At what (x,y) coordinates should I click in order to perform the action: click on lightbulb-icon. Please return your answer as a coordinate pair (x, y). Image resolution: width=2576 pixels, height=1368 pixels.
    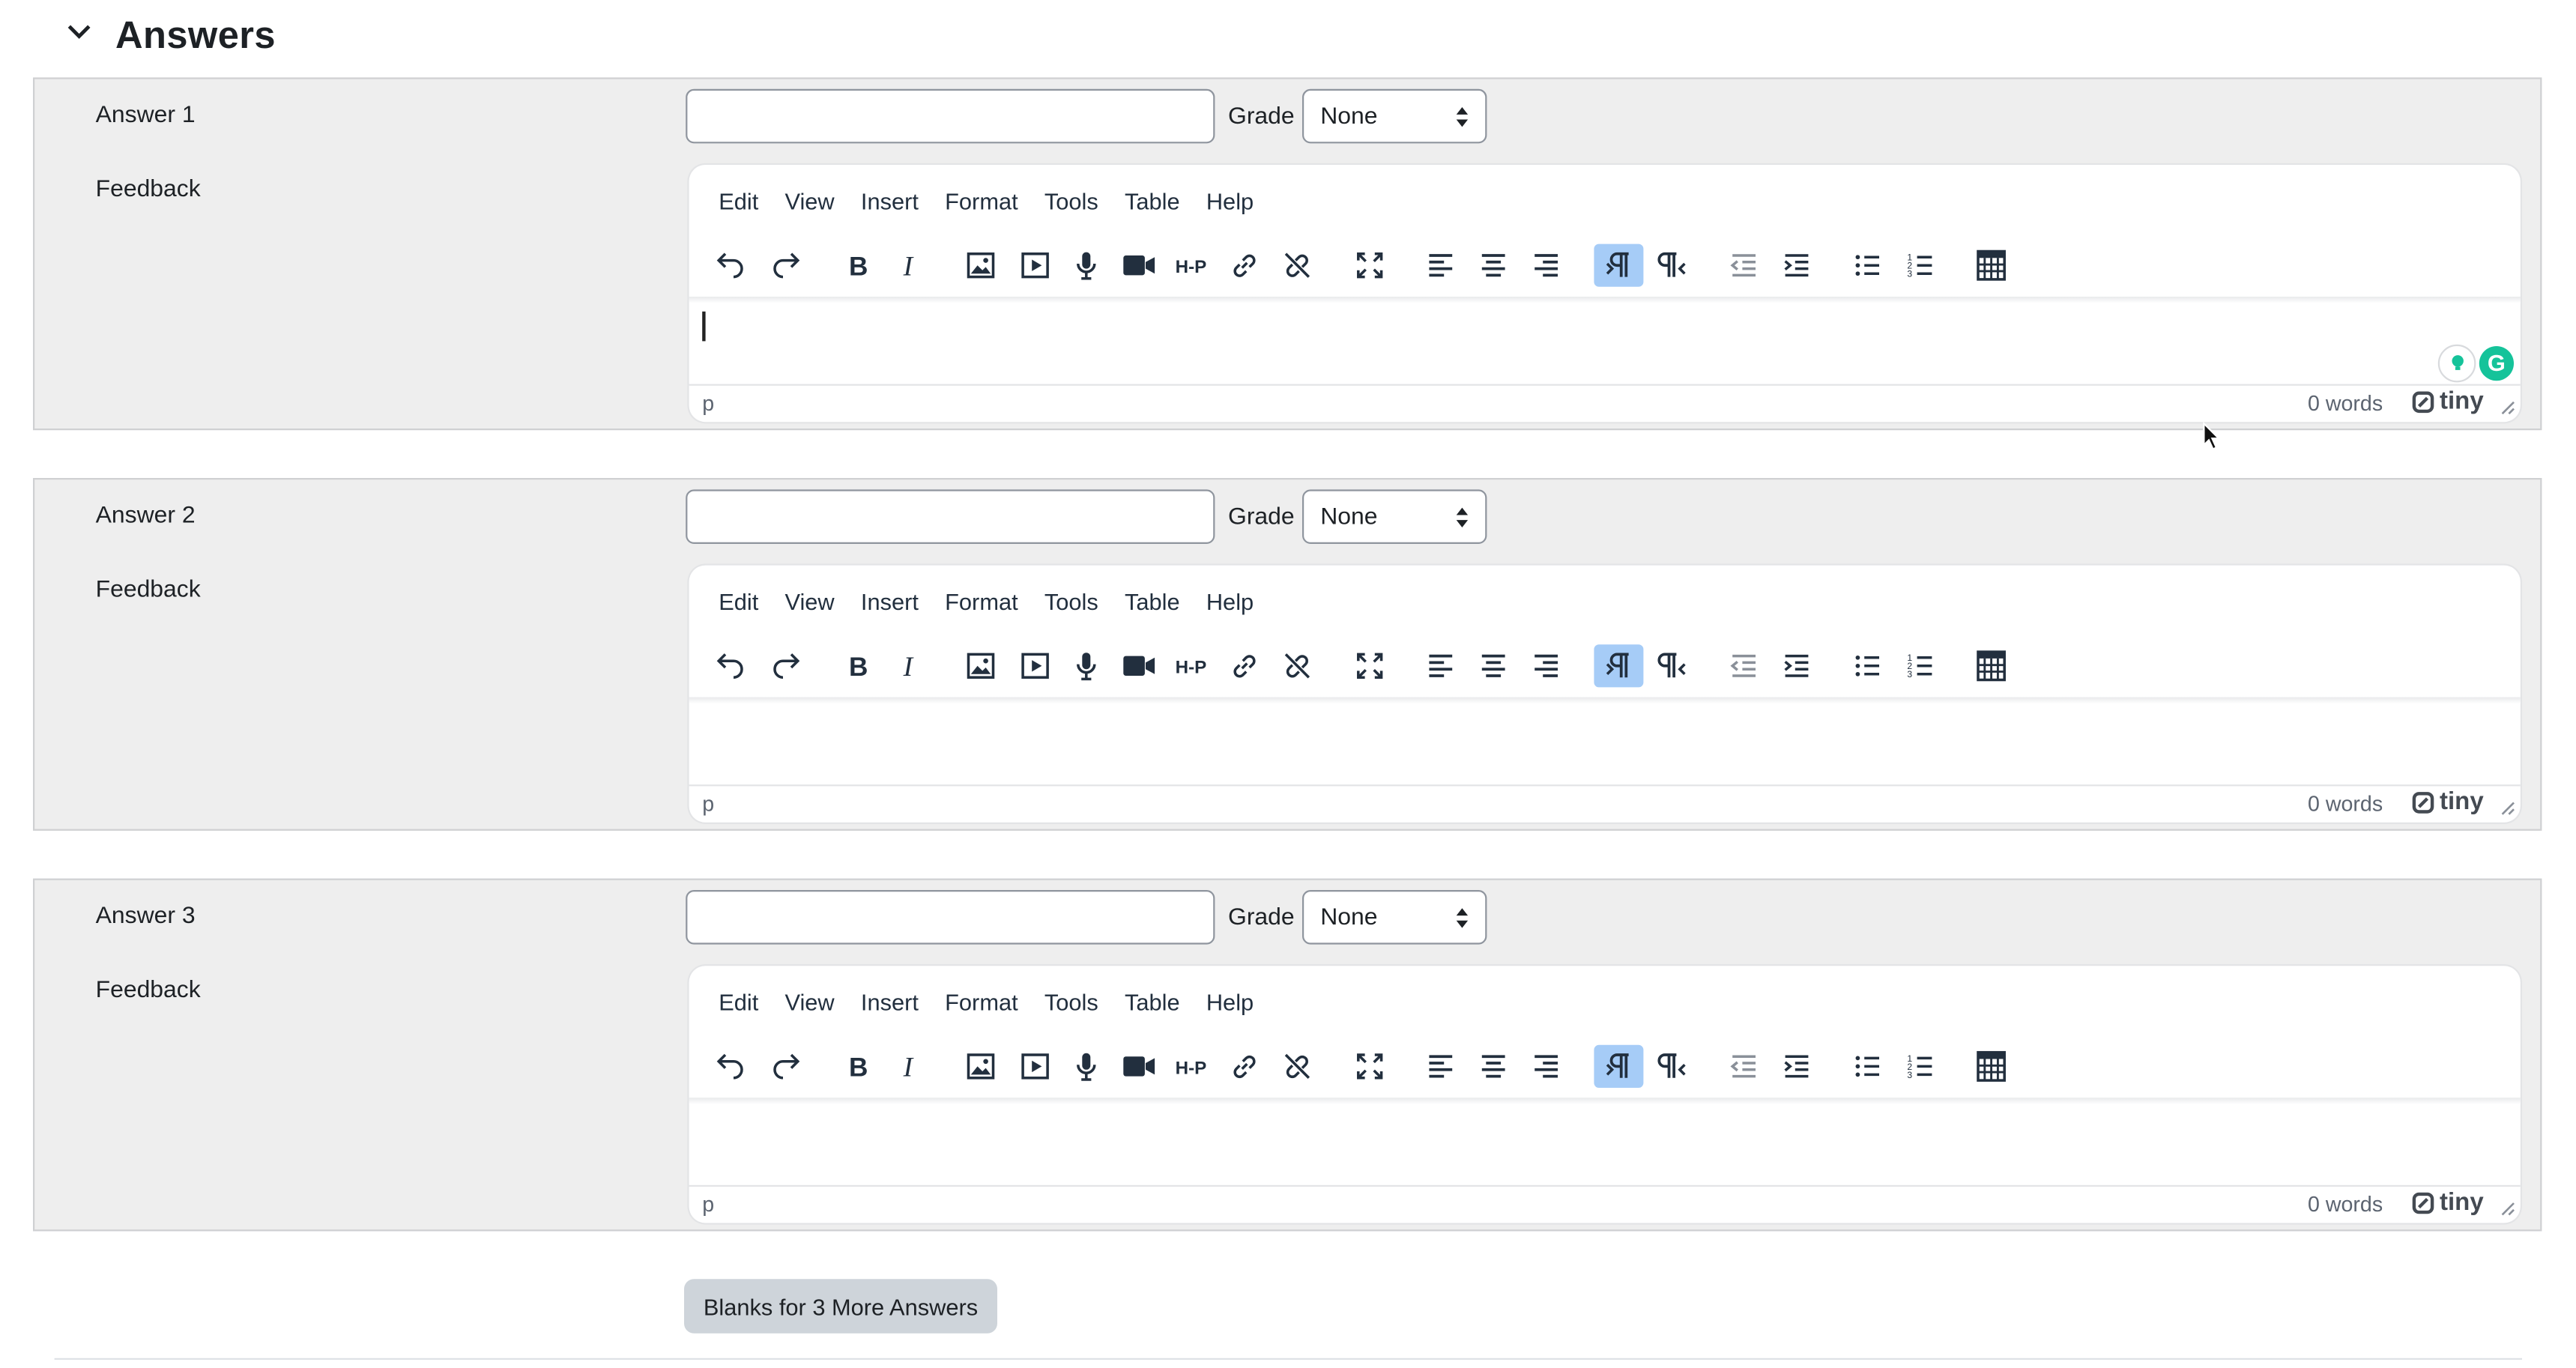
    Looking at the image, I should click on (2456, 362).